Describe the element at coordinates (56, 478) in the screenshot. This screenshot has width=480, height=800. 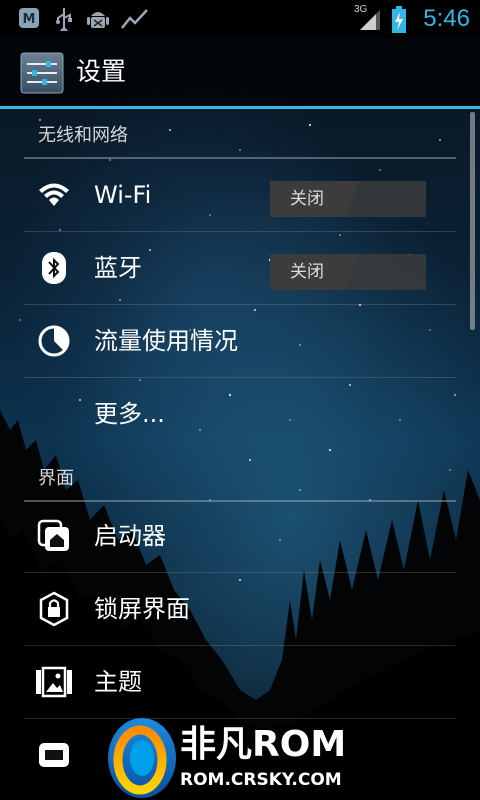
I see `section-header-label: 界面` at that location.